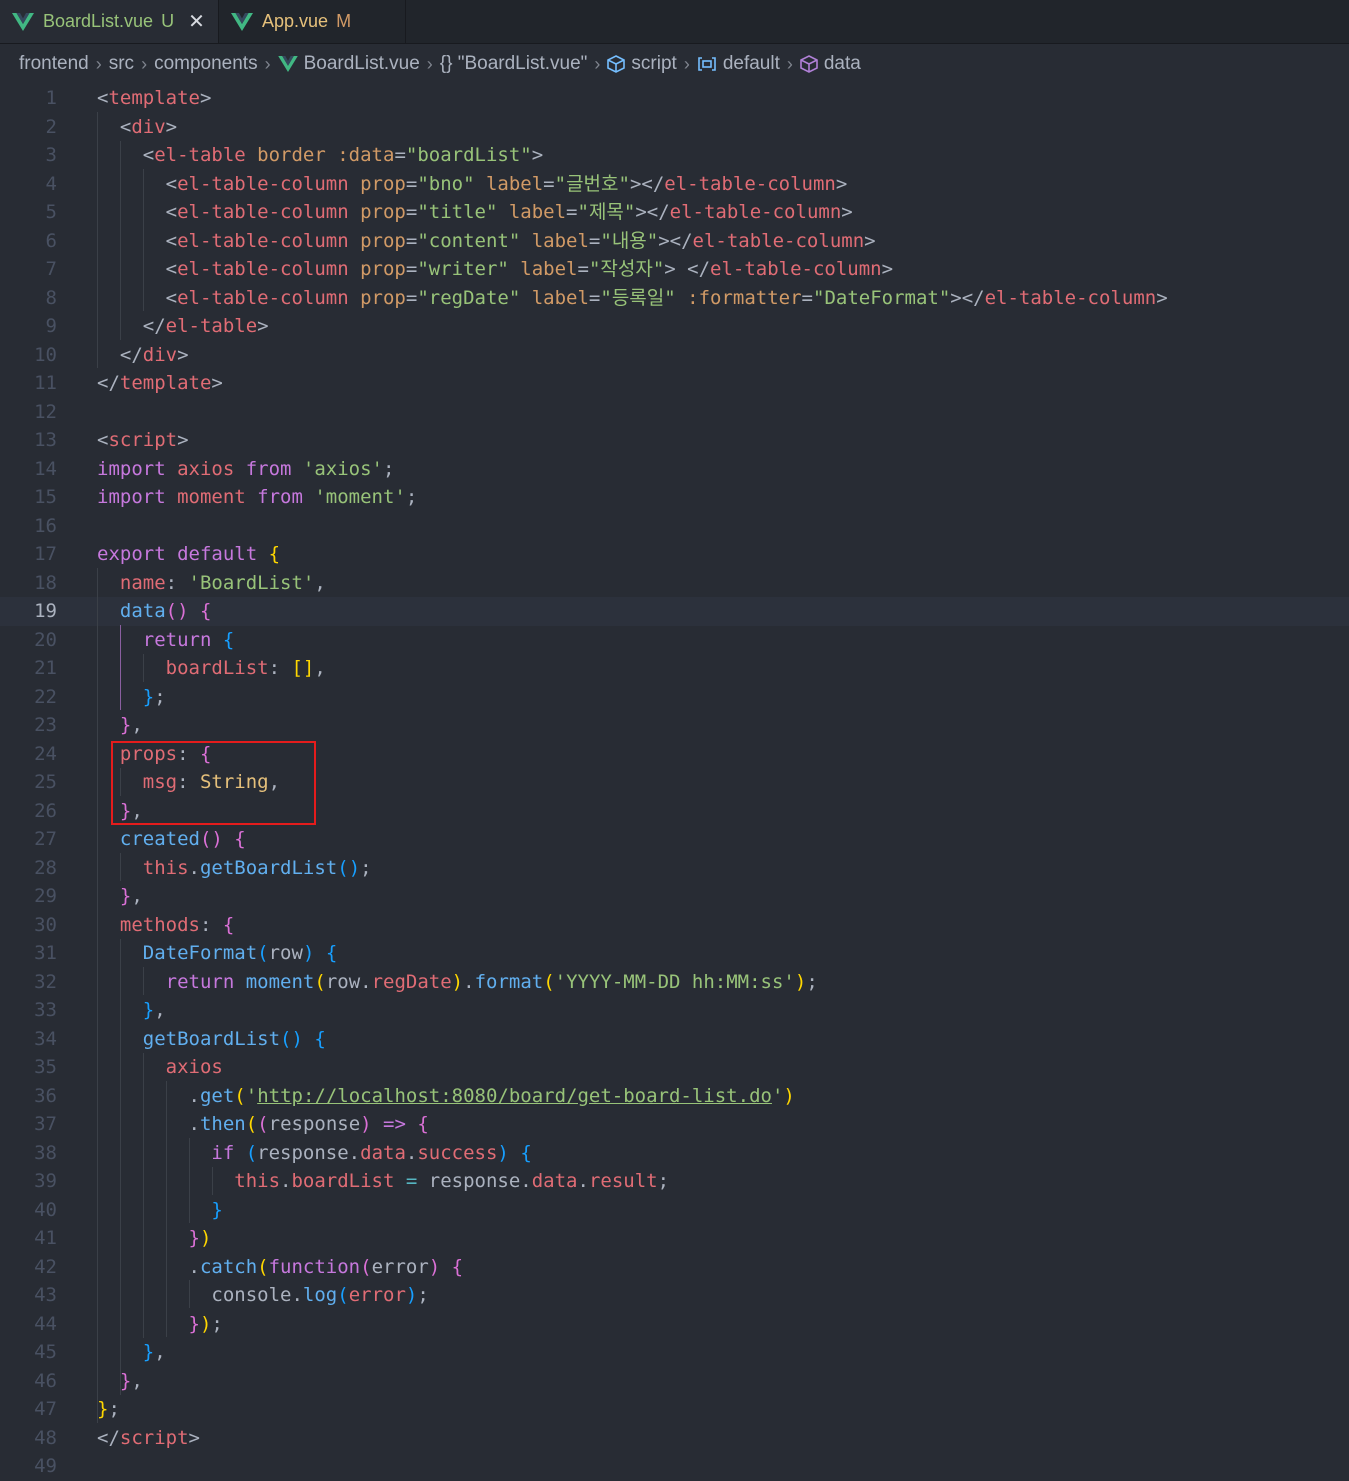 The width and height of the screenshot is (1349, 1481). What do you see at coordinates (653, 64) in the screenshot?
I see `breadcrumb-item-script: script` at bounding box center [653, 64].